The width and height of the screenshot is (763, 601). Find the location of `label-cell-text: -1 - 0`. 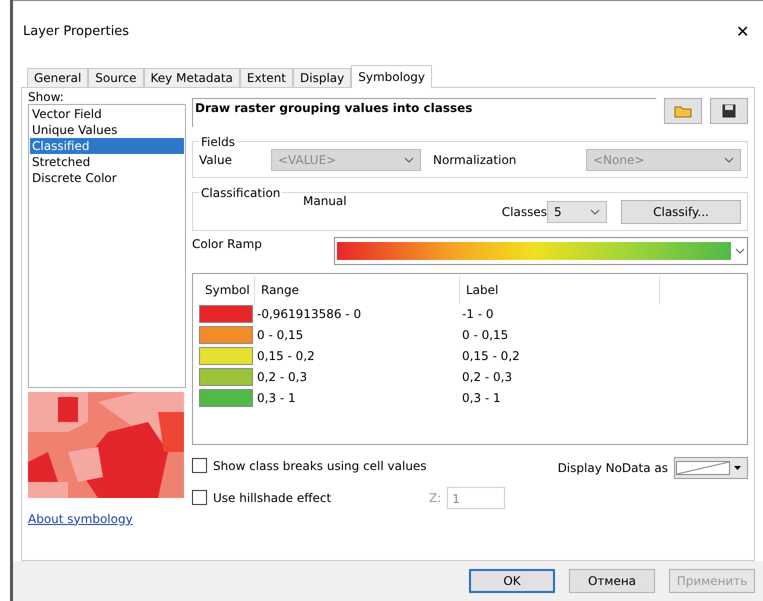

label-cell-text: -1 - 0 is located at coordinates (478, 314).